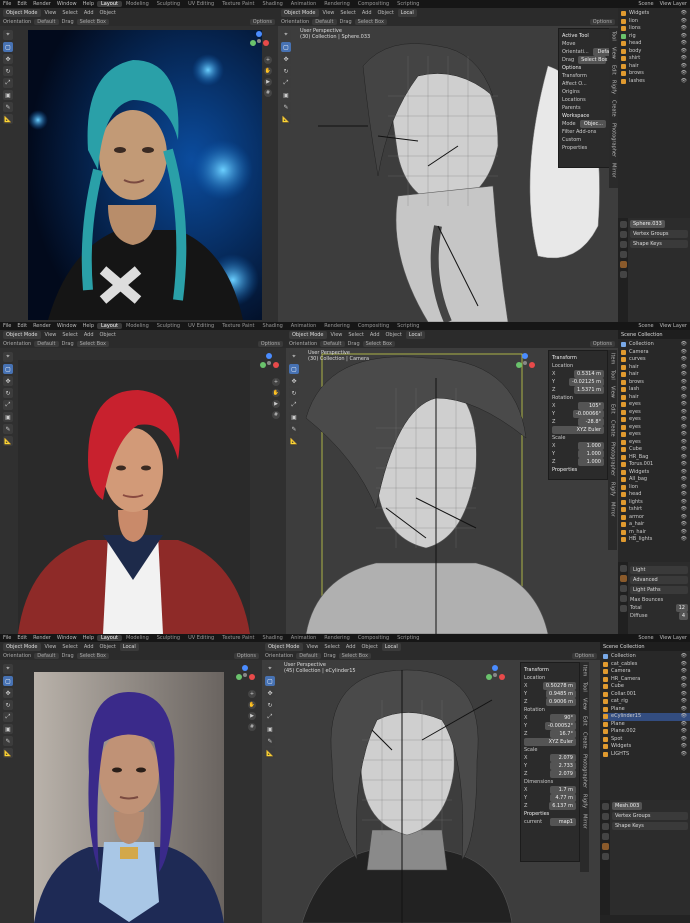  I want to click on scale-y-field: 2.733, so click(563, 766).